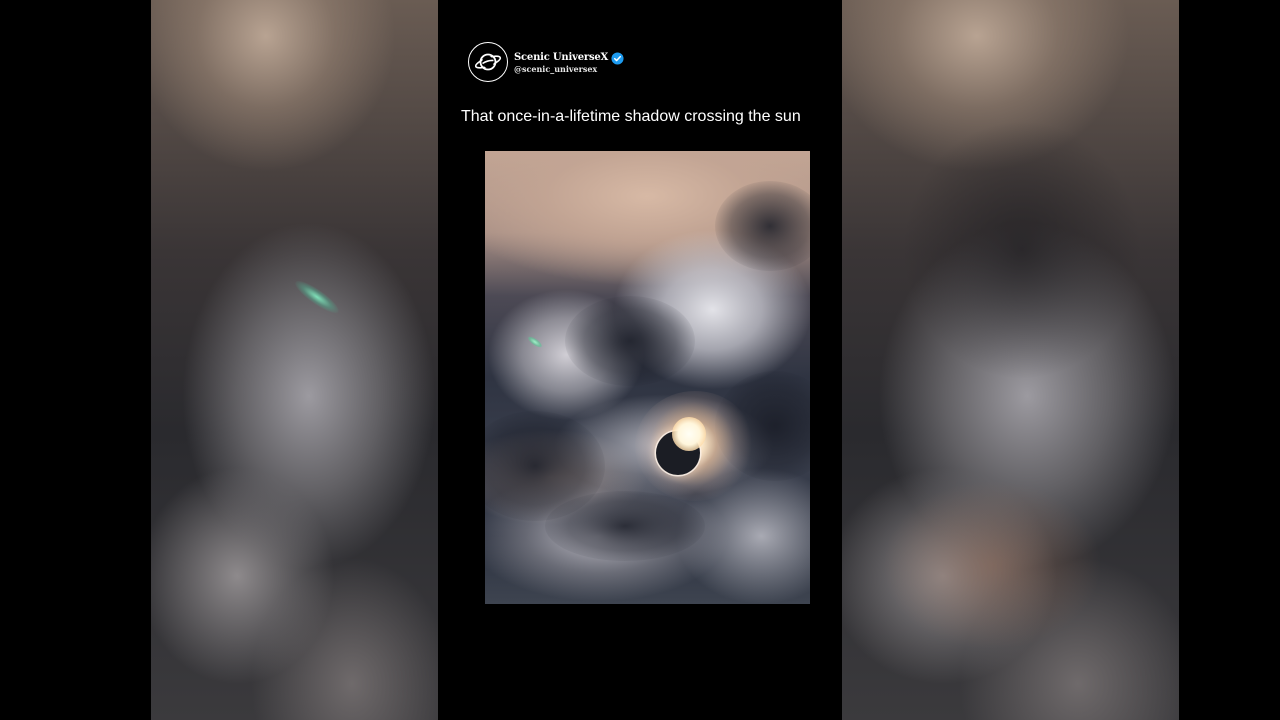 This screenshot has height=720, width=1280. I want to click on post-header: Scenic UniverseX @scenic_universex, so click(546, 62).